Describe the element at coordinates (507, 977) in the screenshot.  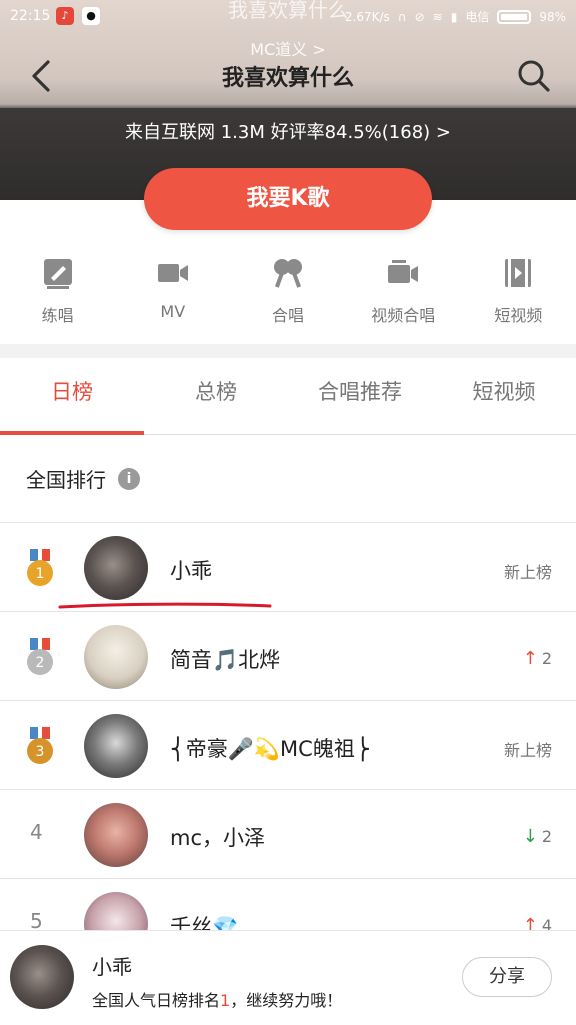
I see `share-button: 分享` at that location.